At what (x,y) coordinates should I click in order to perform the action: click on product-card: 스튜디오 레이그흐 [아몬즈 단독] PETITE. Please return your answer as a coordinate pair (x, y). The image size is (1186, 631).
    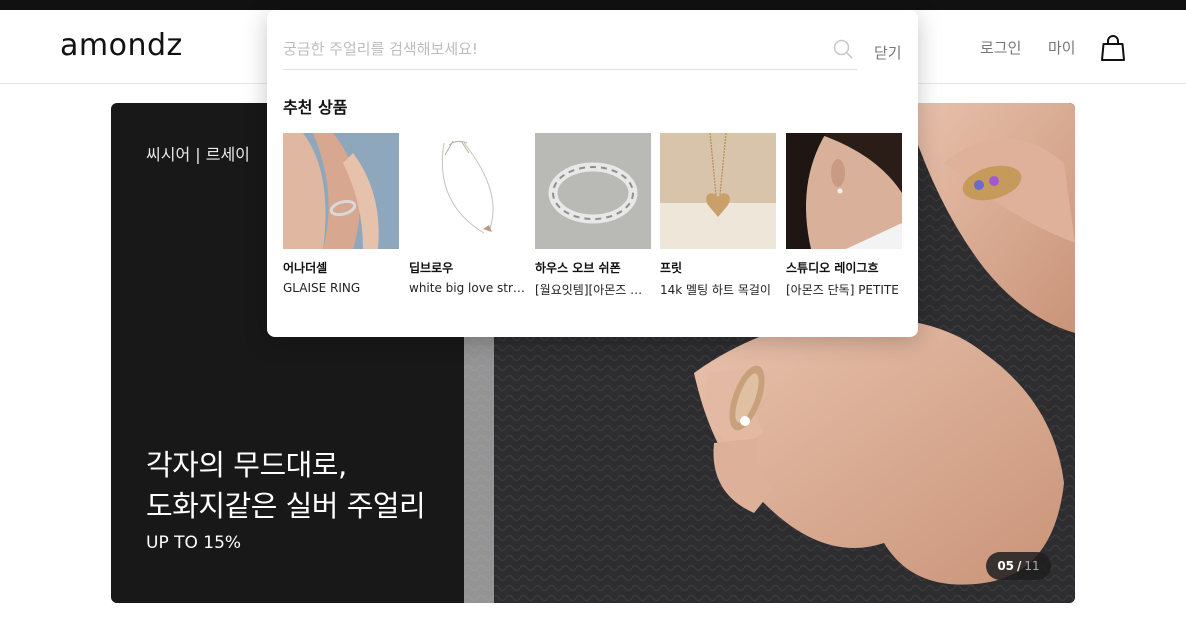
    Looking at the image, I should click on (844, 215).